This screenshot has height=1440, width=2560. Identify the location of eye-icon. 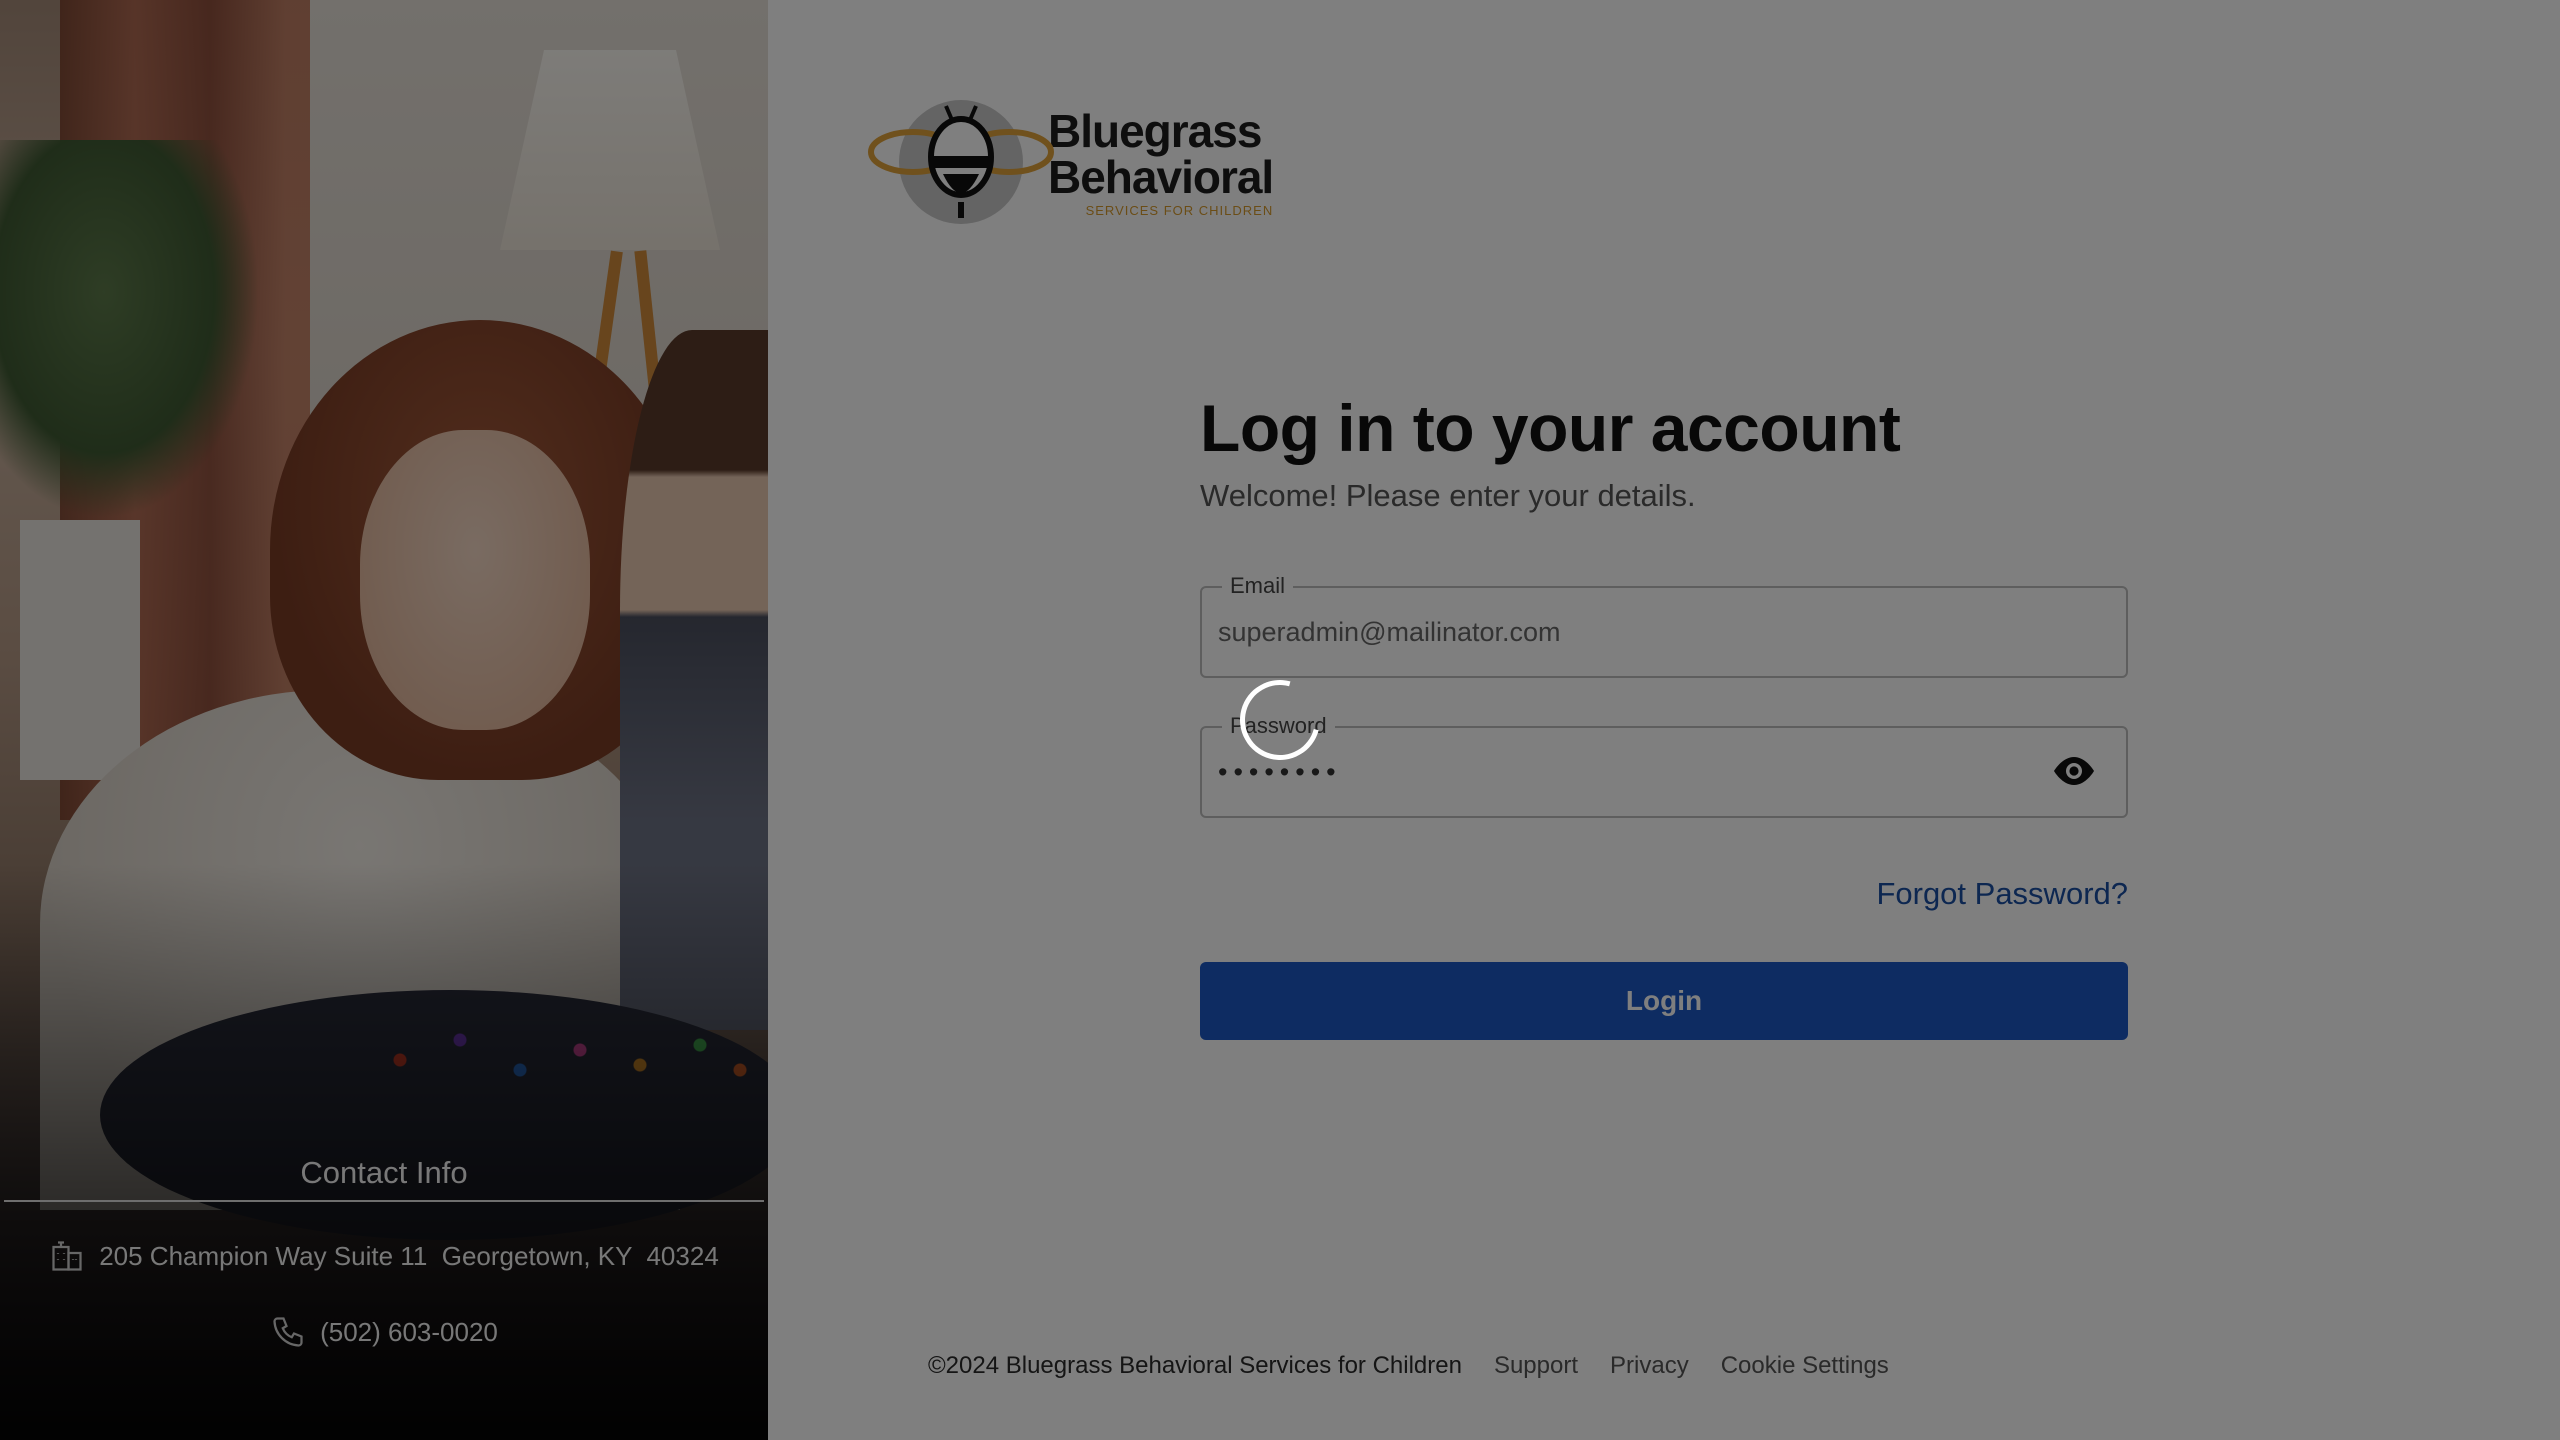
(2074, 771).